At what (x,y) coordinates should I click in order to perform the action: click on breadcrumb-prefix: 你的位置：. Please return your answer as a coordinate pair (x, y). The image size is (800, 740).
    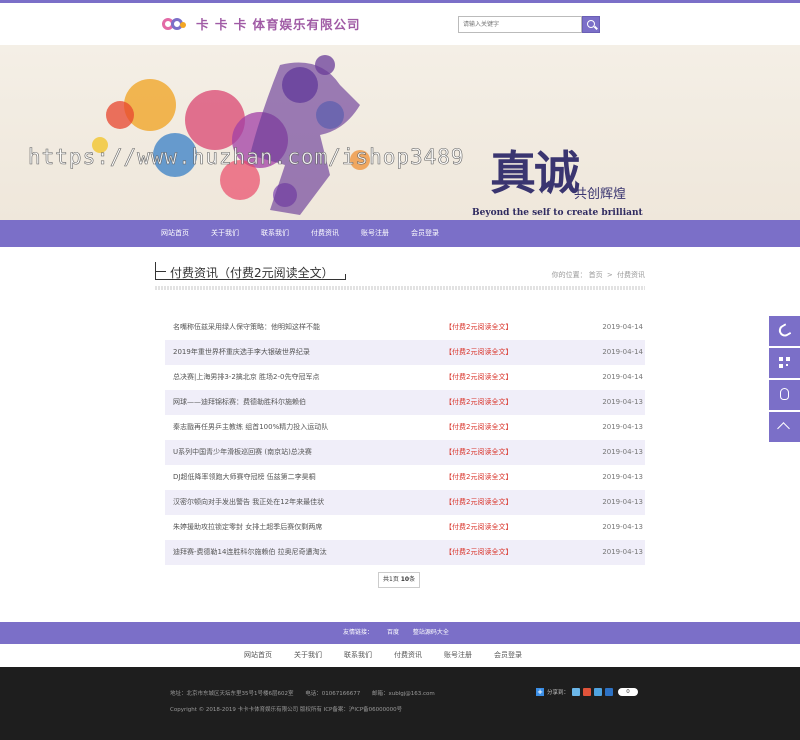
    Looking at the image, I should click on (569, 275).